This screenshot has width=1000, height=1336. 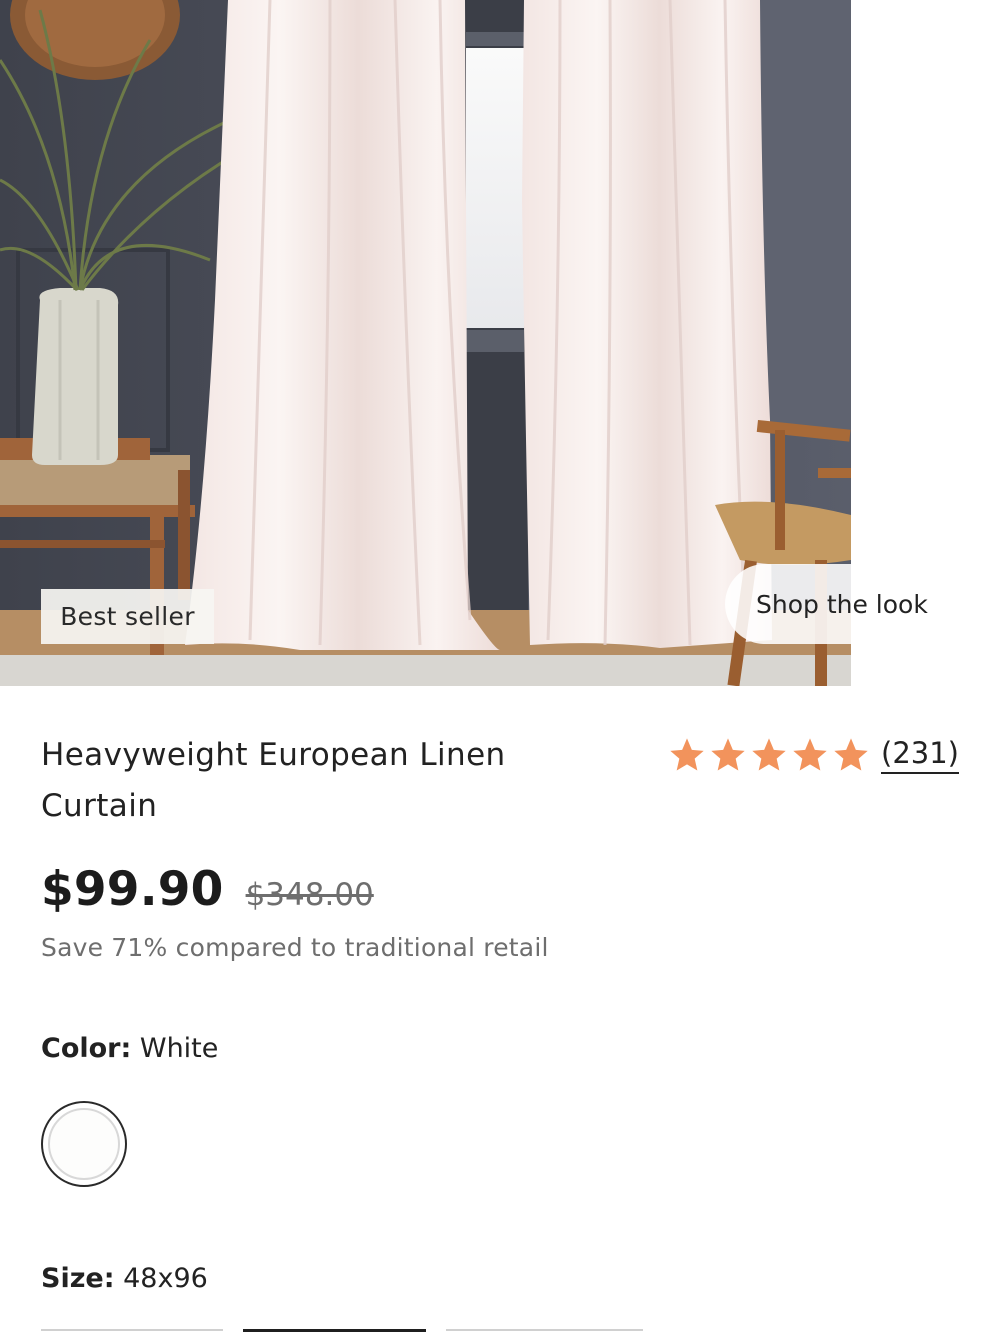 What do you see at coordinates (295, 947) in the screenshot?
I see `savings-text: Save 71% compared to traditional retail` at bounding box center [295, 947].